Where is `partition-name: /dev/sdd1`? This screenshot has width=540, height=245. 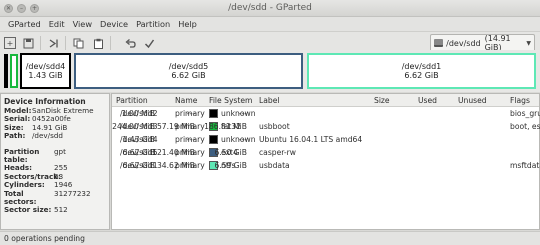
partition-name: /dev/sdd1 is located at coordinates (421, 66).